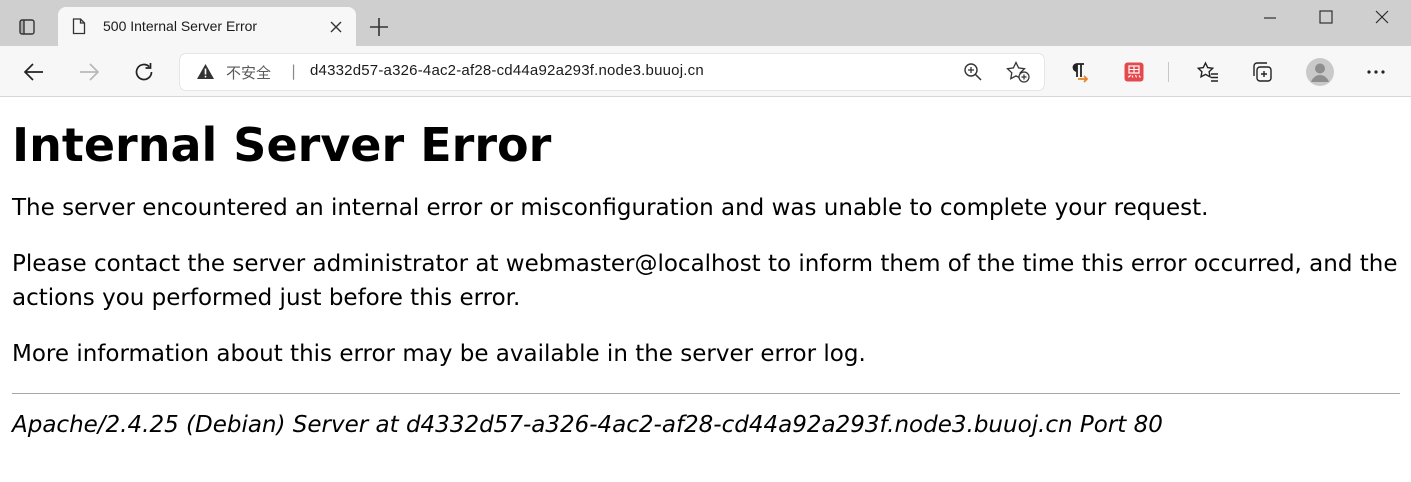 This screenshot has width=1411, height=482. Describe the element at coordinates (34, 72) in the screenshot. I see `back-arrow-icon` at that location.